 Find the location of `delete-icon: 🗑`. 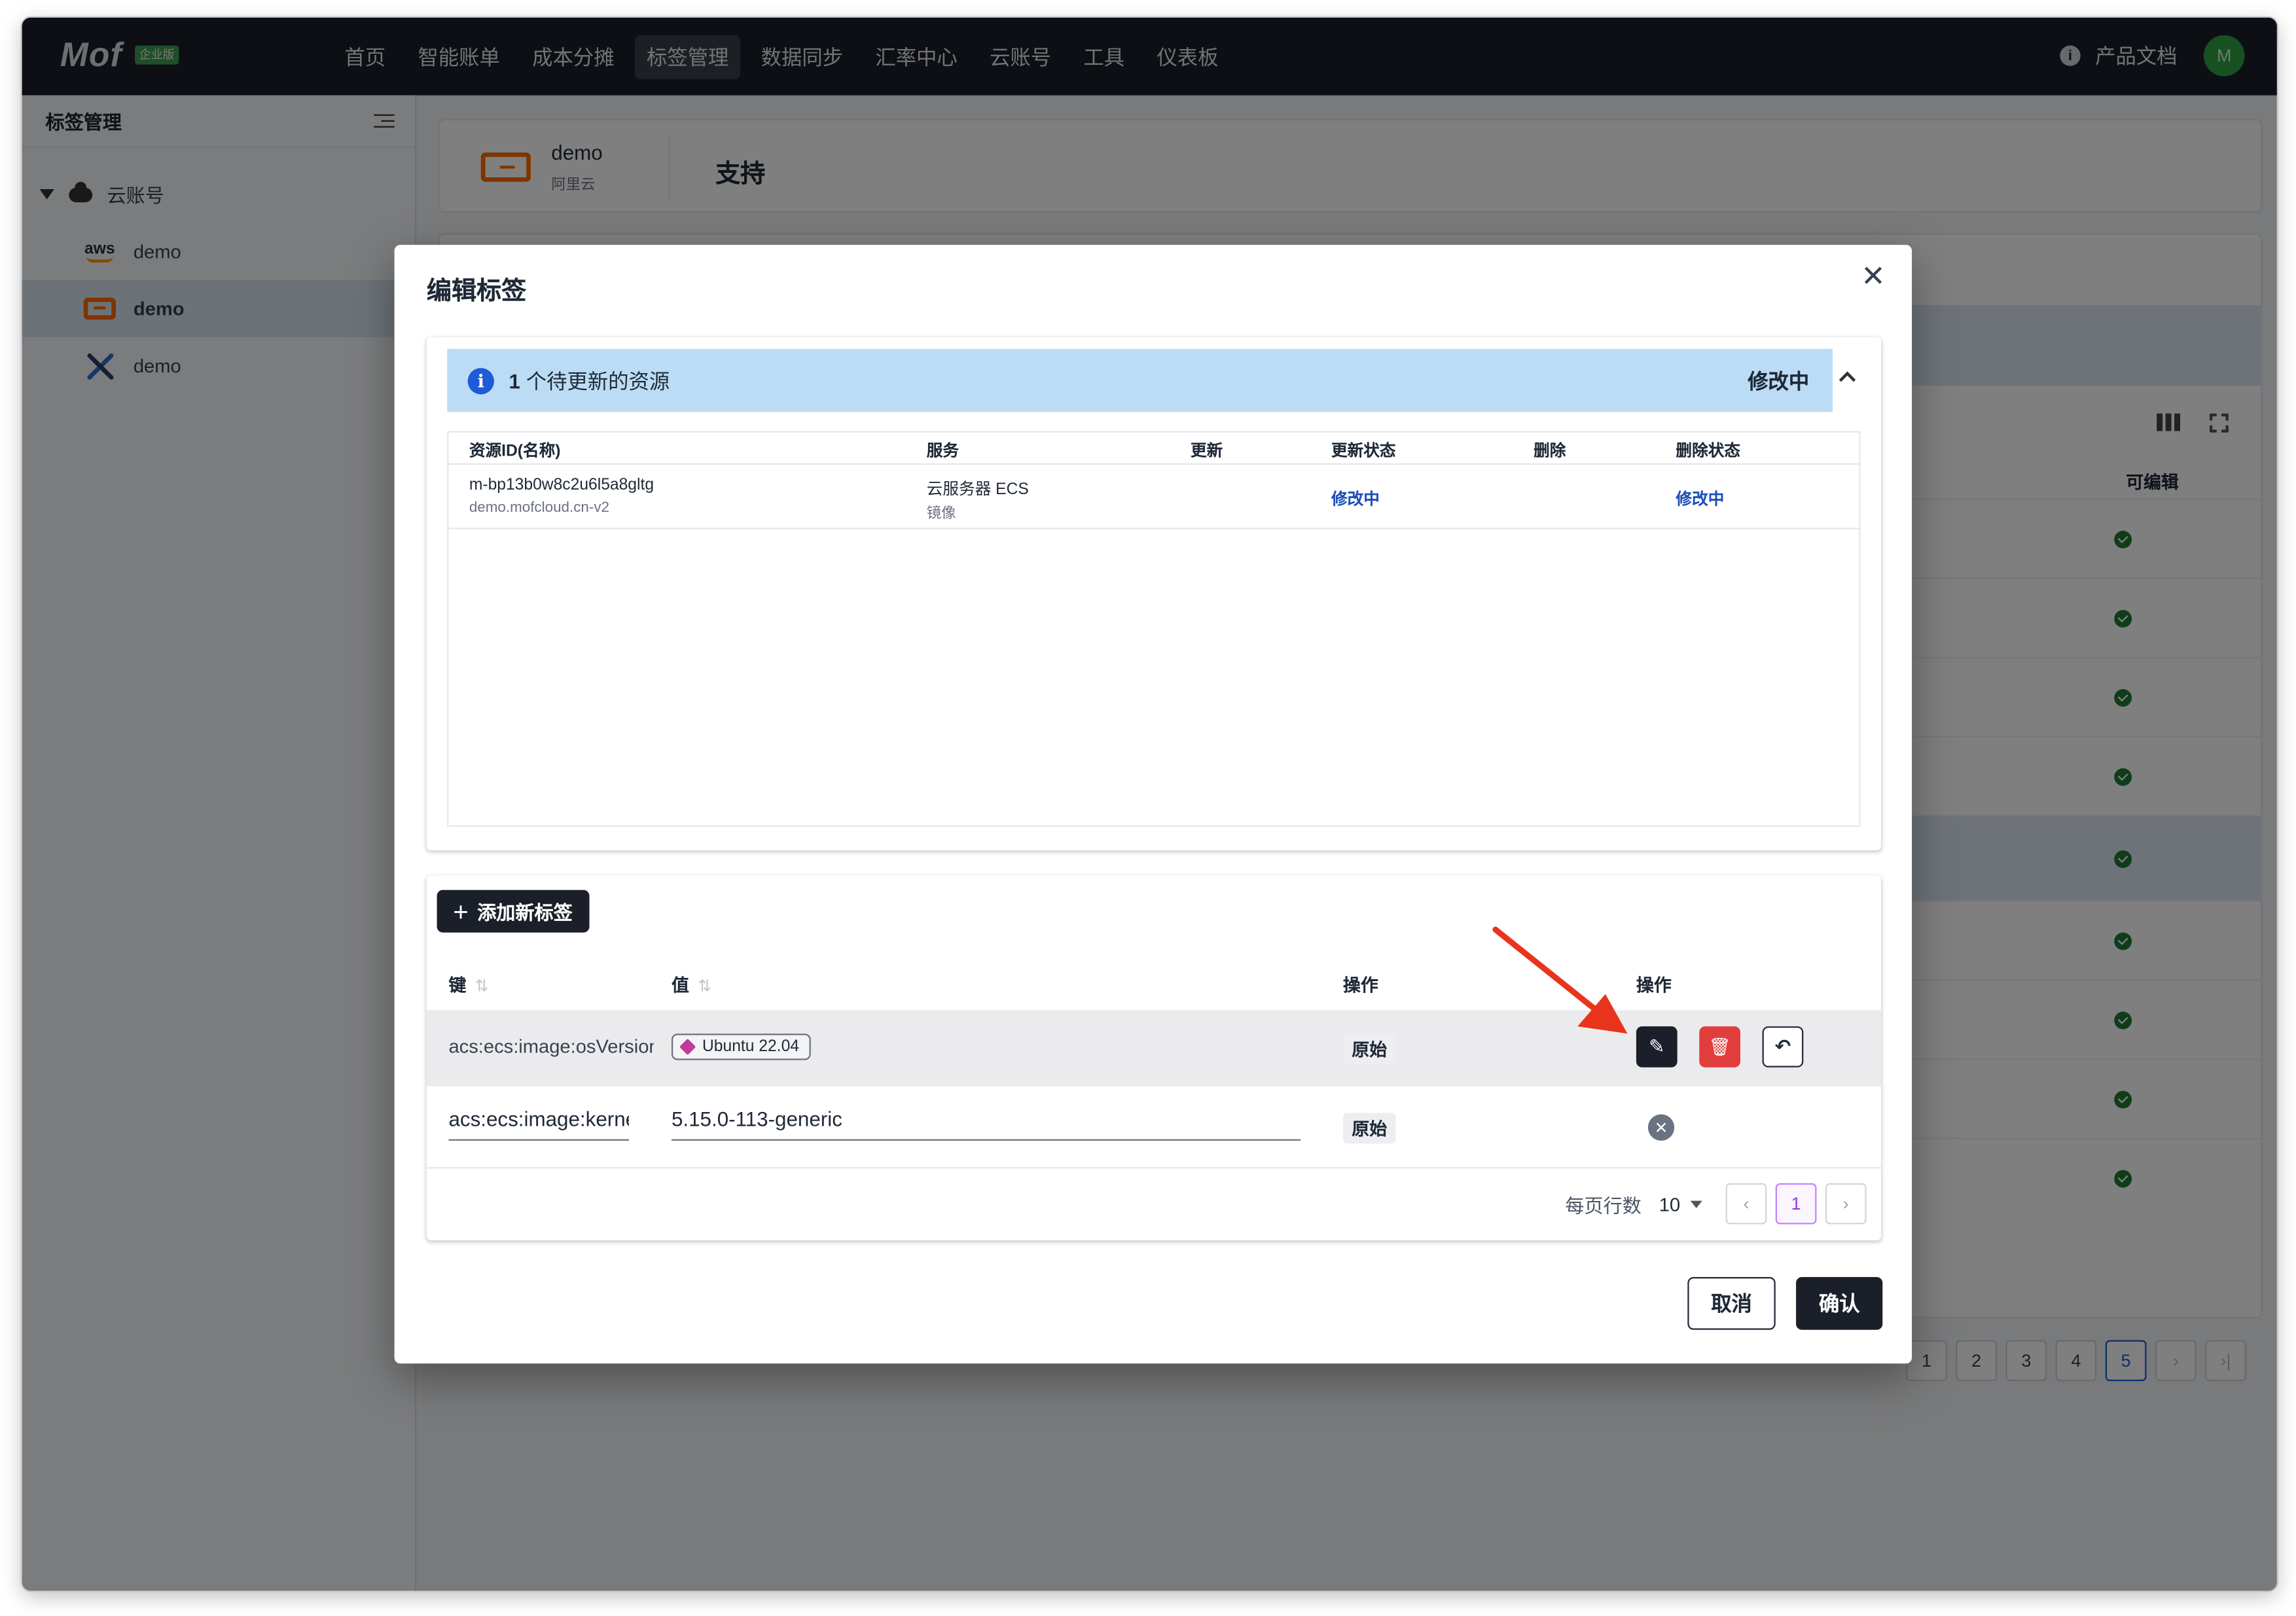

delete-icon: 🗑 is located at coordinates (1720, 1047).